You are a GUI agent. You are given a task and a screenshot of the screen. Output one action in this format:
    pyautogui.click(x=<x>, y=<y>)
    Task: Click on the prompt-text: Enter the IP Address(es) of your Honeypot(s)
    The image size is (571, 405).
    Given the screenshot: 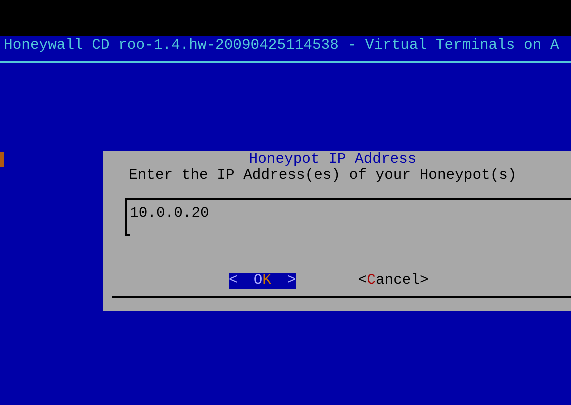 What is the action you would take?
    pyautogui.click(x=323, y=176)
    